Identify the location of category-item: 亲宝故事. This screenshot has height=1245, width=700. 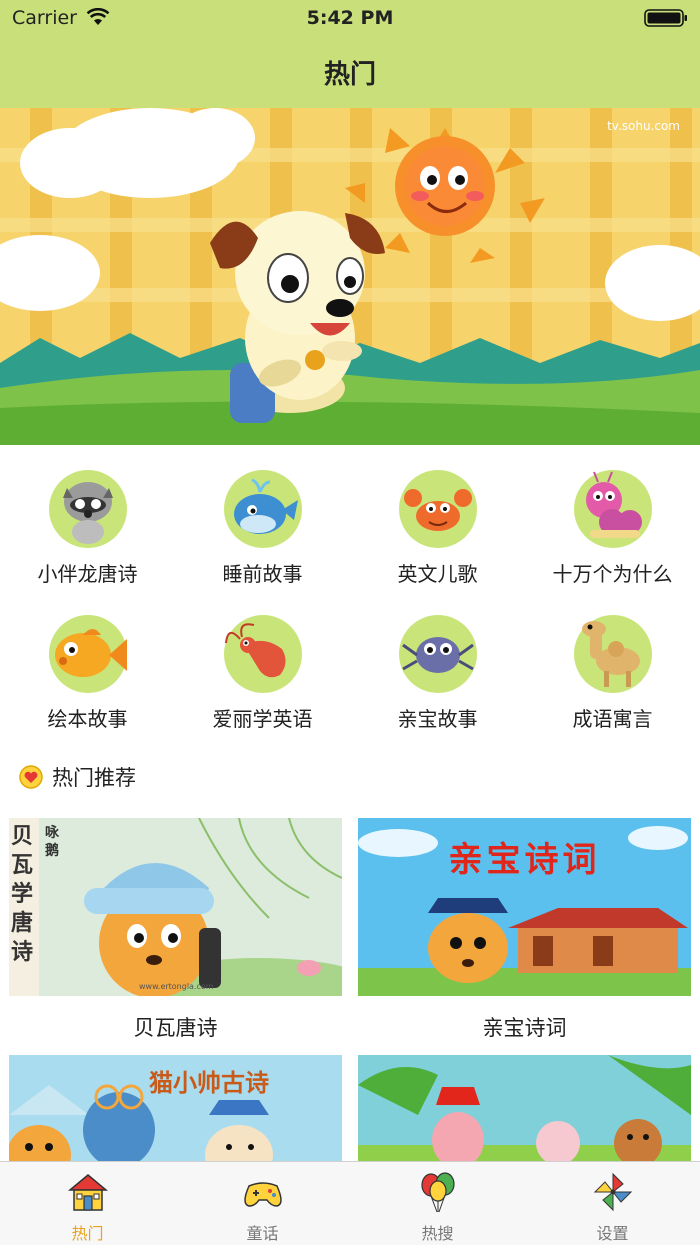
(437, 673).